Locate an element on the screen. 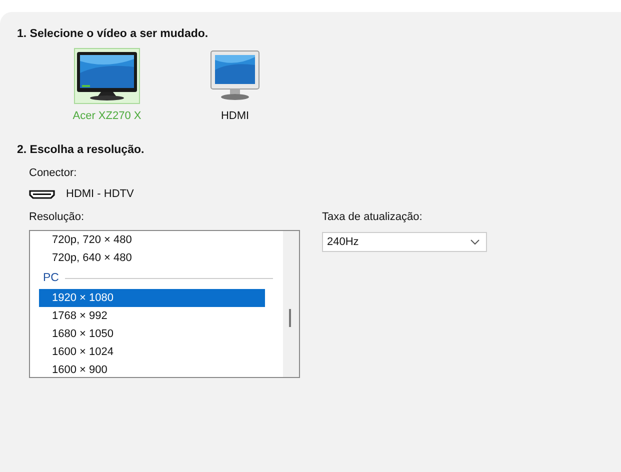 The image size is (621, 472). list-item: 1600 × 1024 is located at coordinates (152, 352).